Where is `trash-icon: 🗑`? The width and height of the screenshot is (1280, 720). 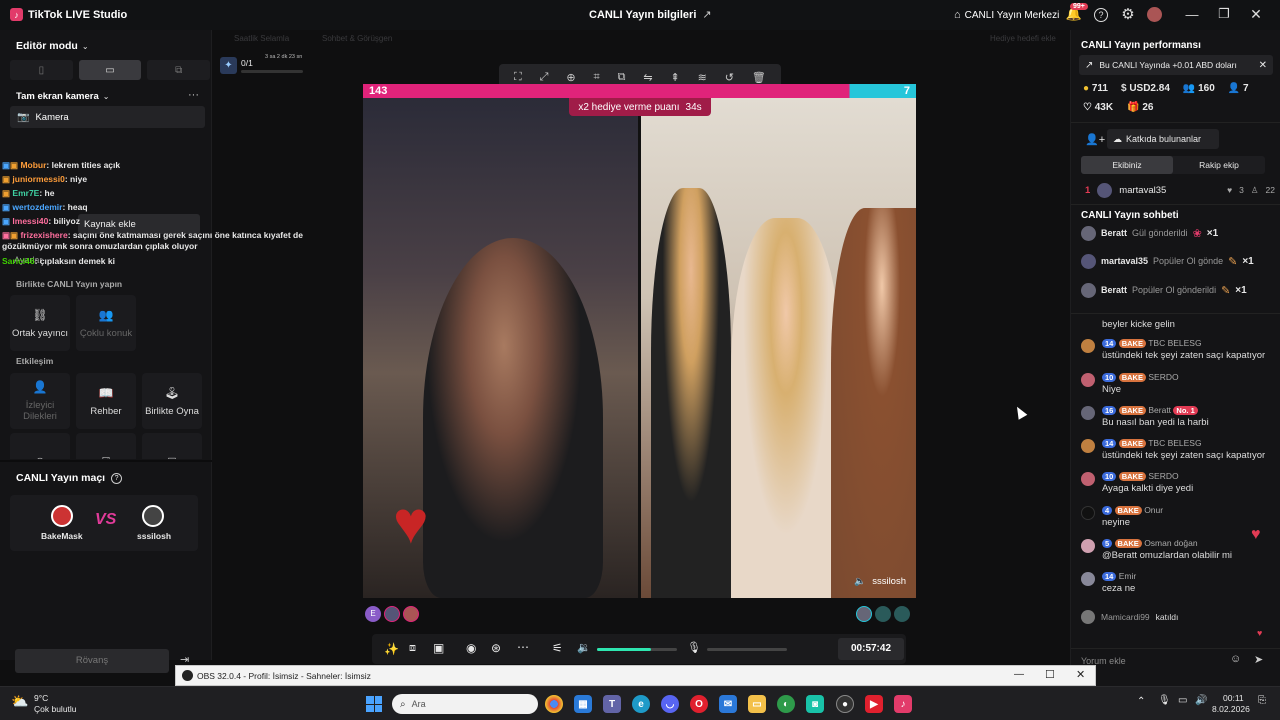
trash-icon: 🗑 is located at coordinates (759, 77).